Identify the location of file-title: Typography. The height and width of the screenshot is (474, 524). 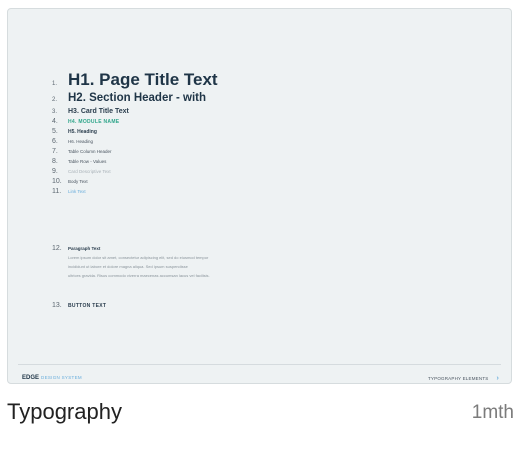
(64, 412).